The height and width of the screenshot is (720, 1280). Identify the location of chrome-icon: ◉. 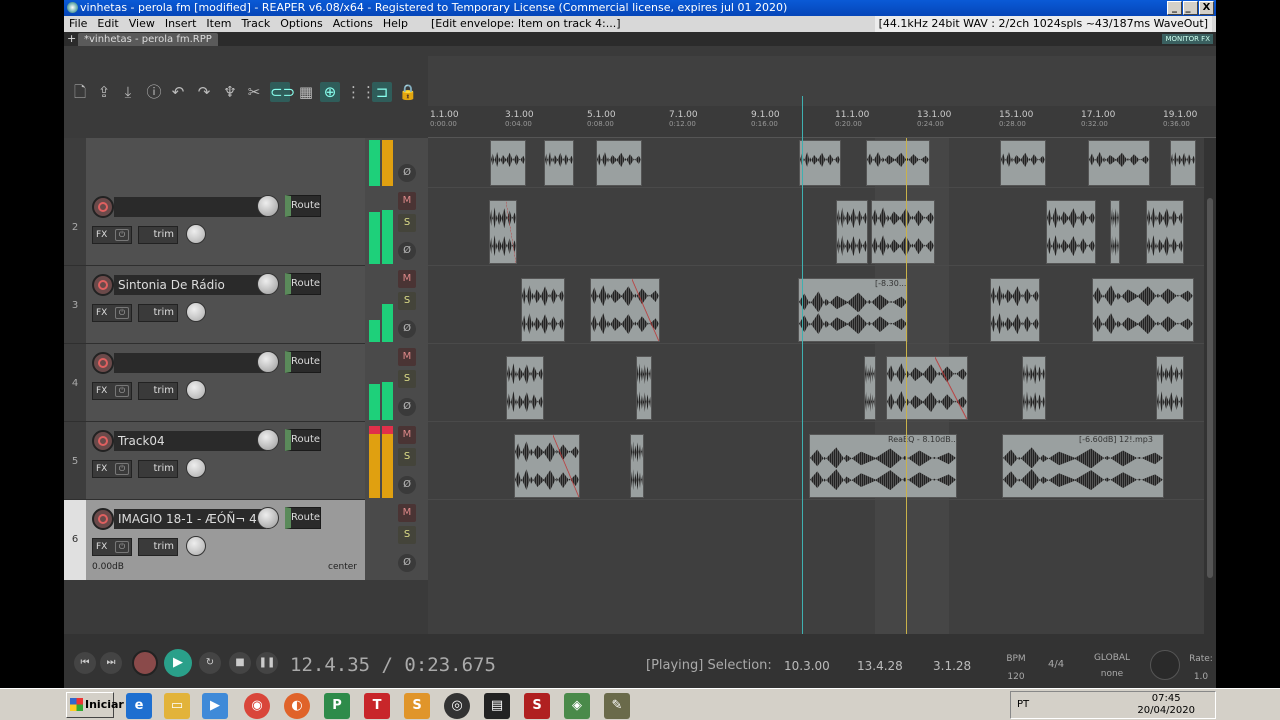
(257, 706).